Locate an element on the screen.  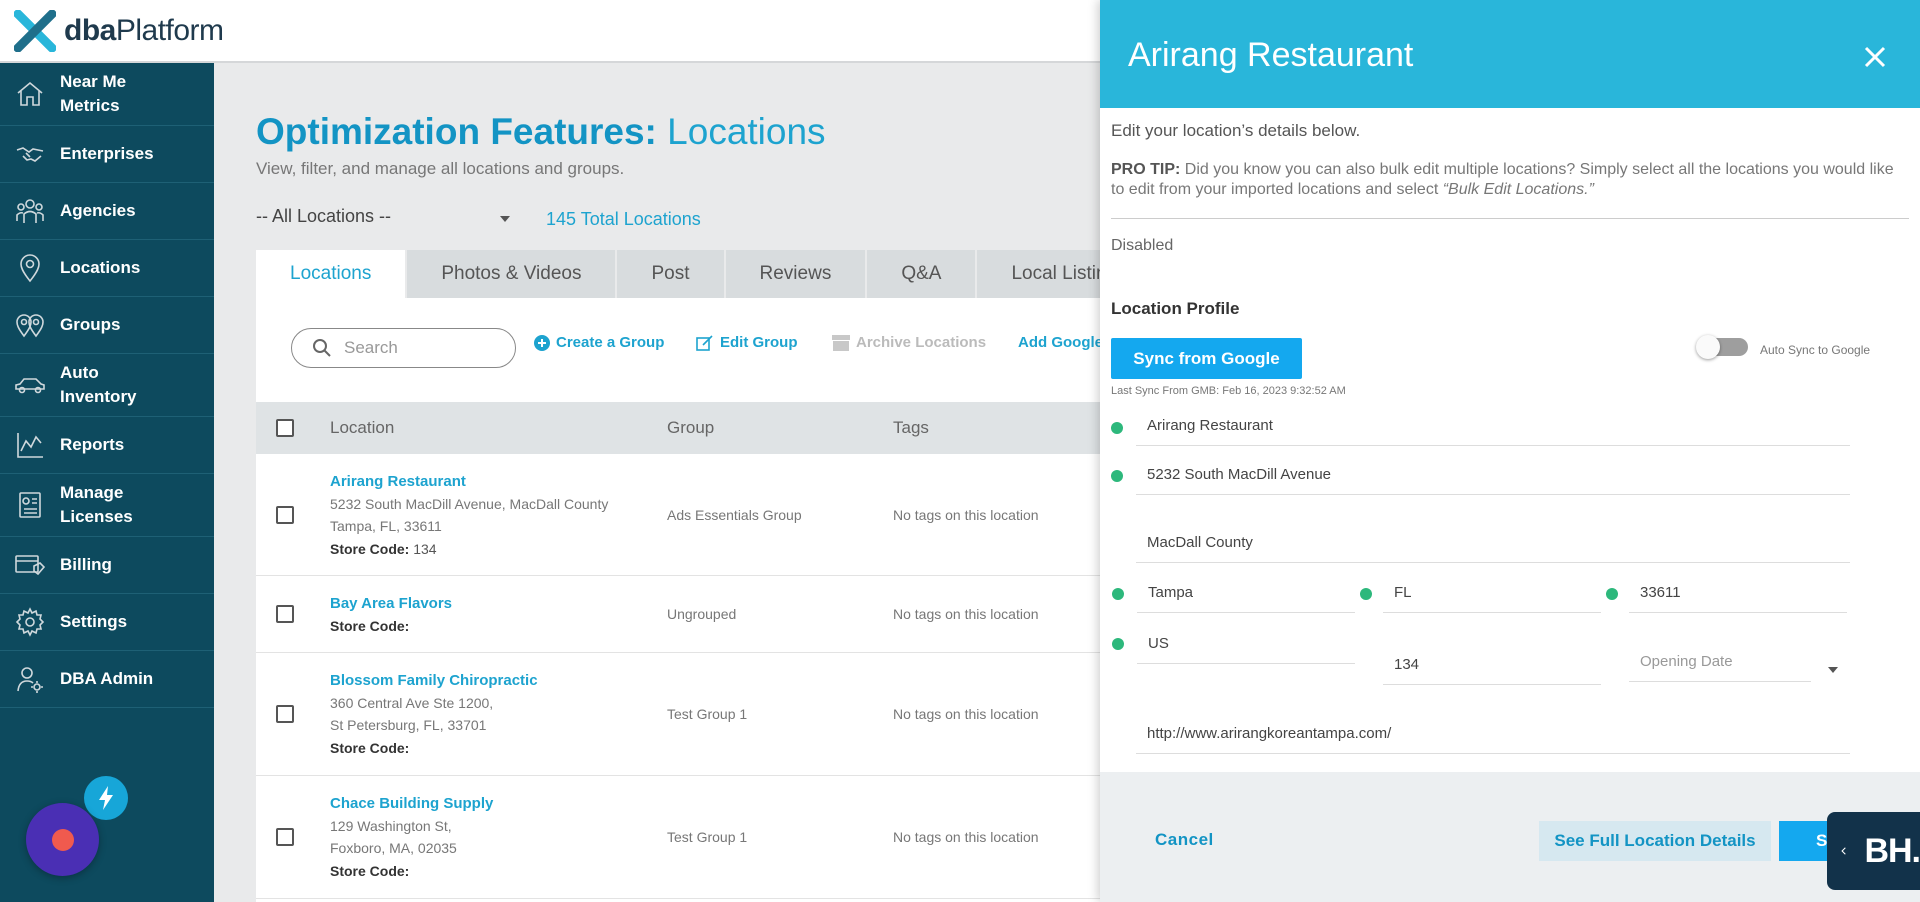
sidebar-item-label: Agencies is located at coordinates (98, 210).